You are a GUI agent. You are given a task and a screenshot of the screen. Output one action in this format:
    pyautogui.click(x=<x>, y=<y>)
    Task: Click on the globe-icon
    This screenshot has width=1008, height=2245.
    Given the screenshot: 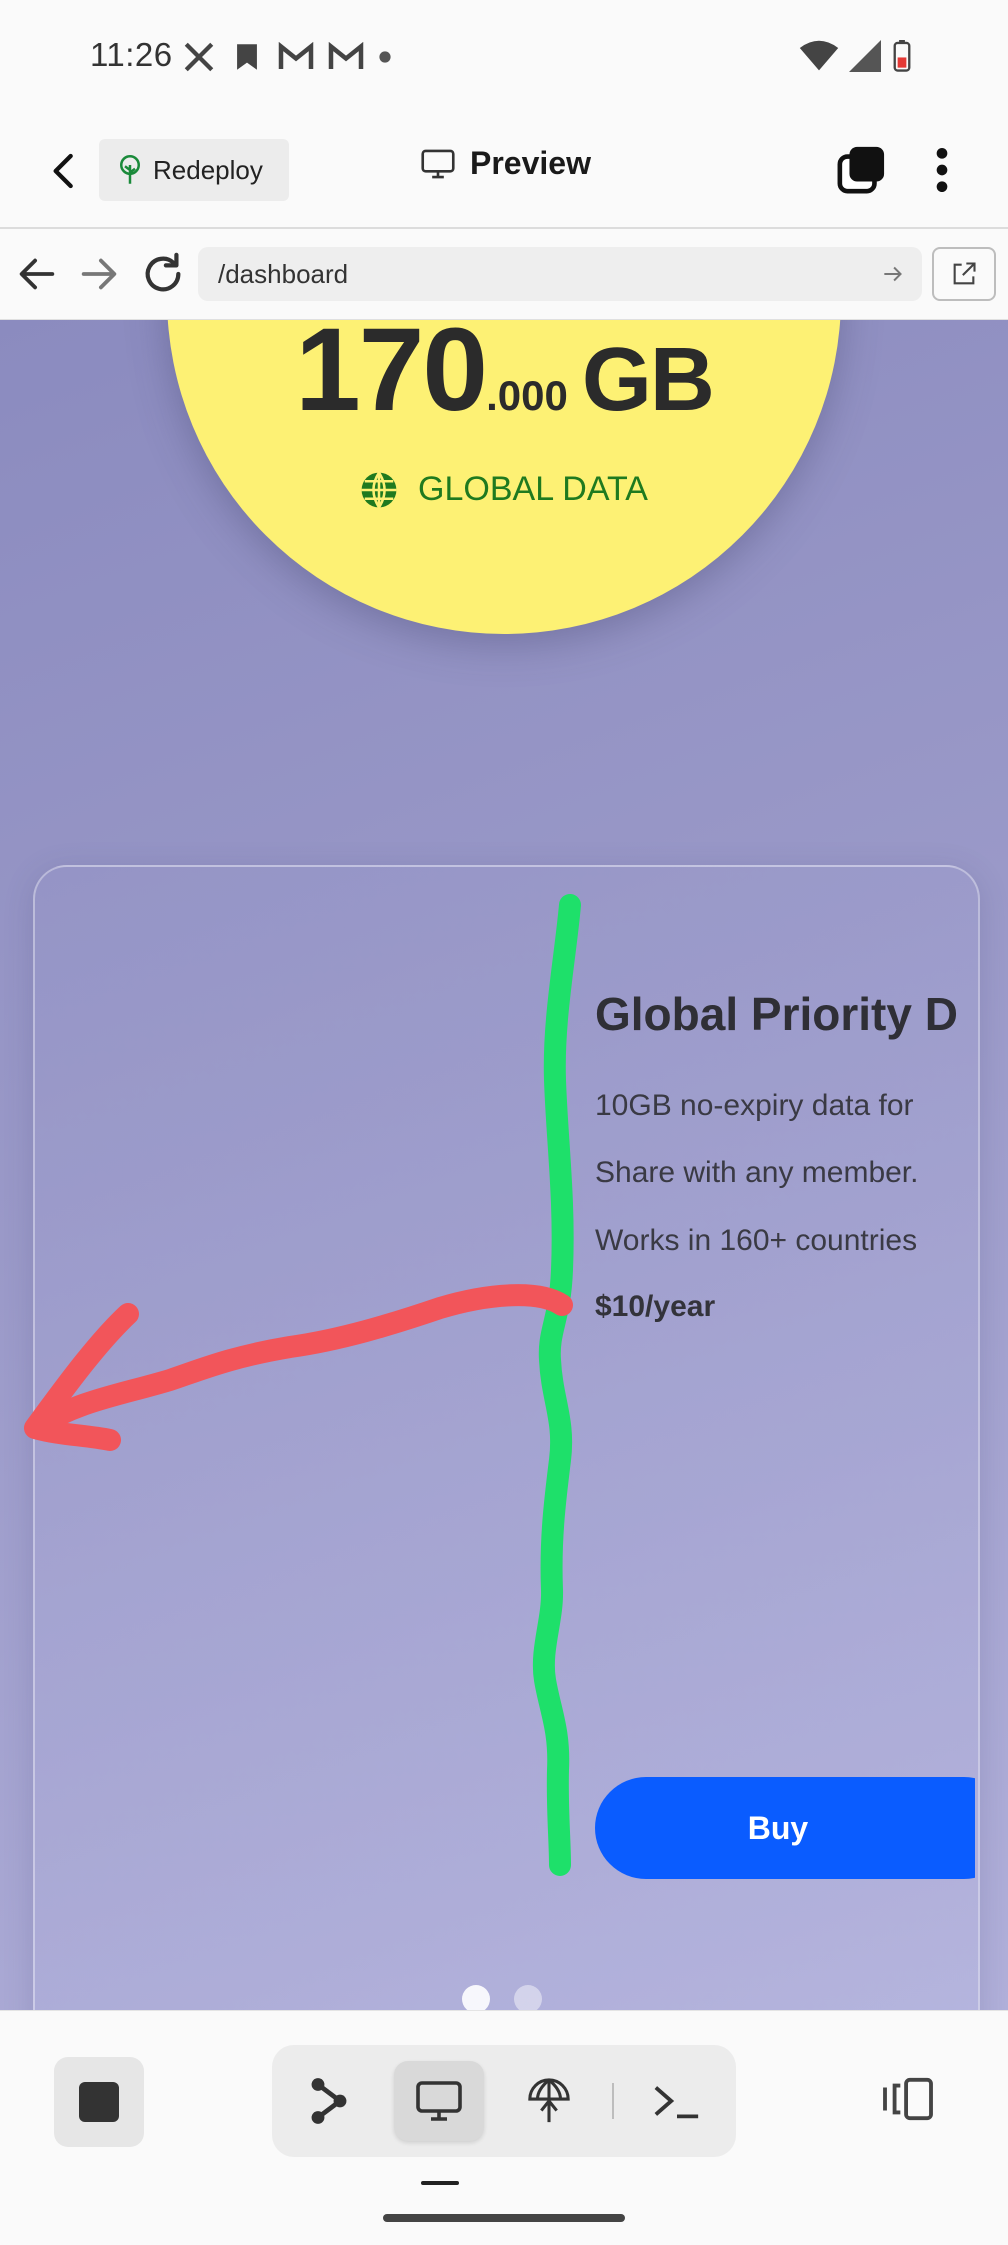 What is the action you would take?
    pyautogui.click(x=549, y=2100)
    